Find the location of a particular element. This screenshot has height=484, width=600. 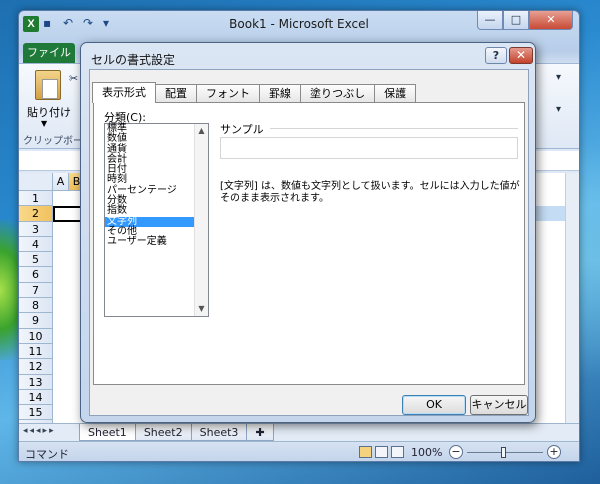

tab-number: 表示形式 is located at coordinates (124, 92).